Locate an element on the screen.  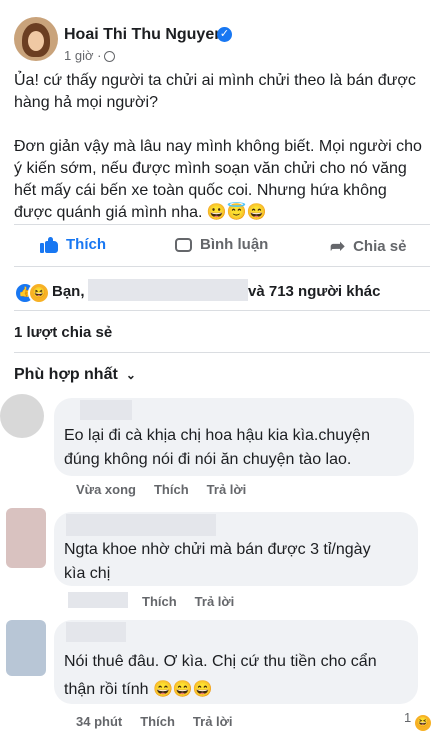
comment-button: Bình luận is located at coordinates (221, 244).